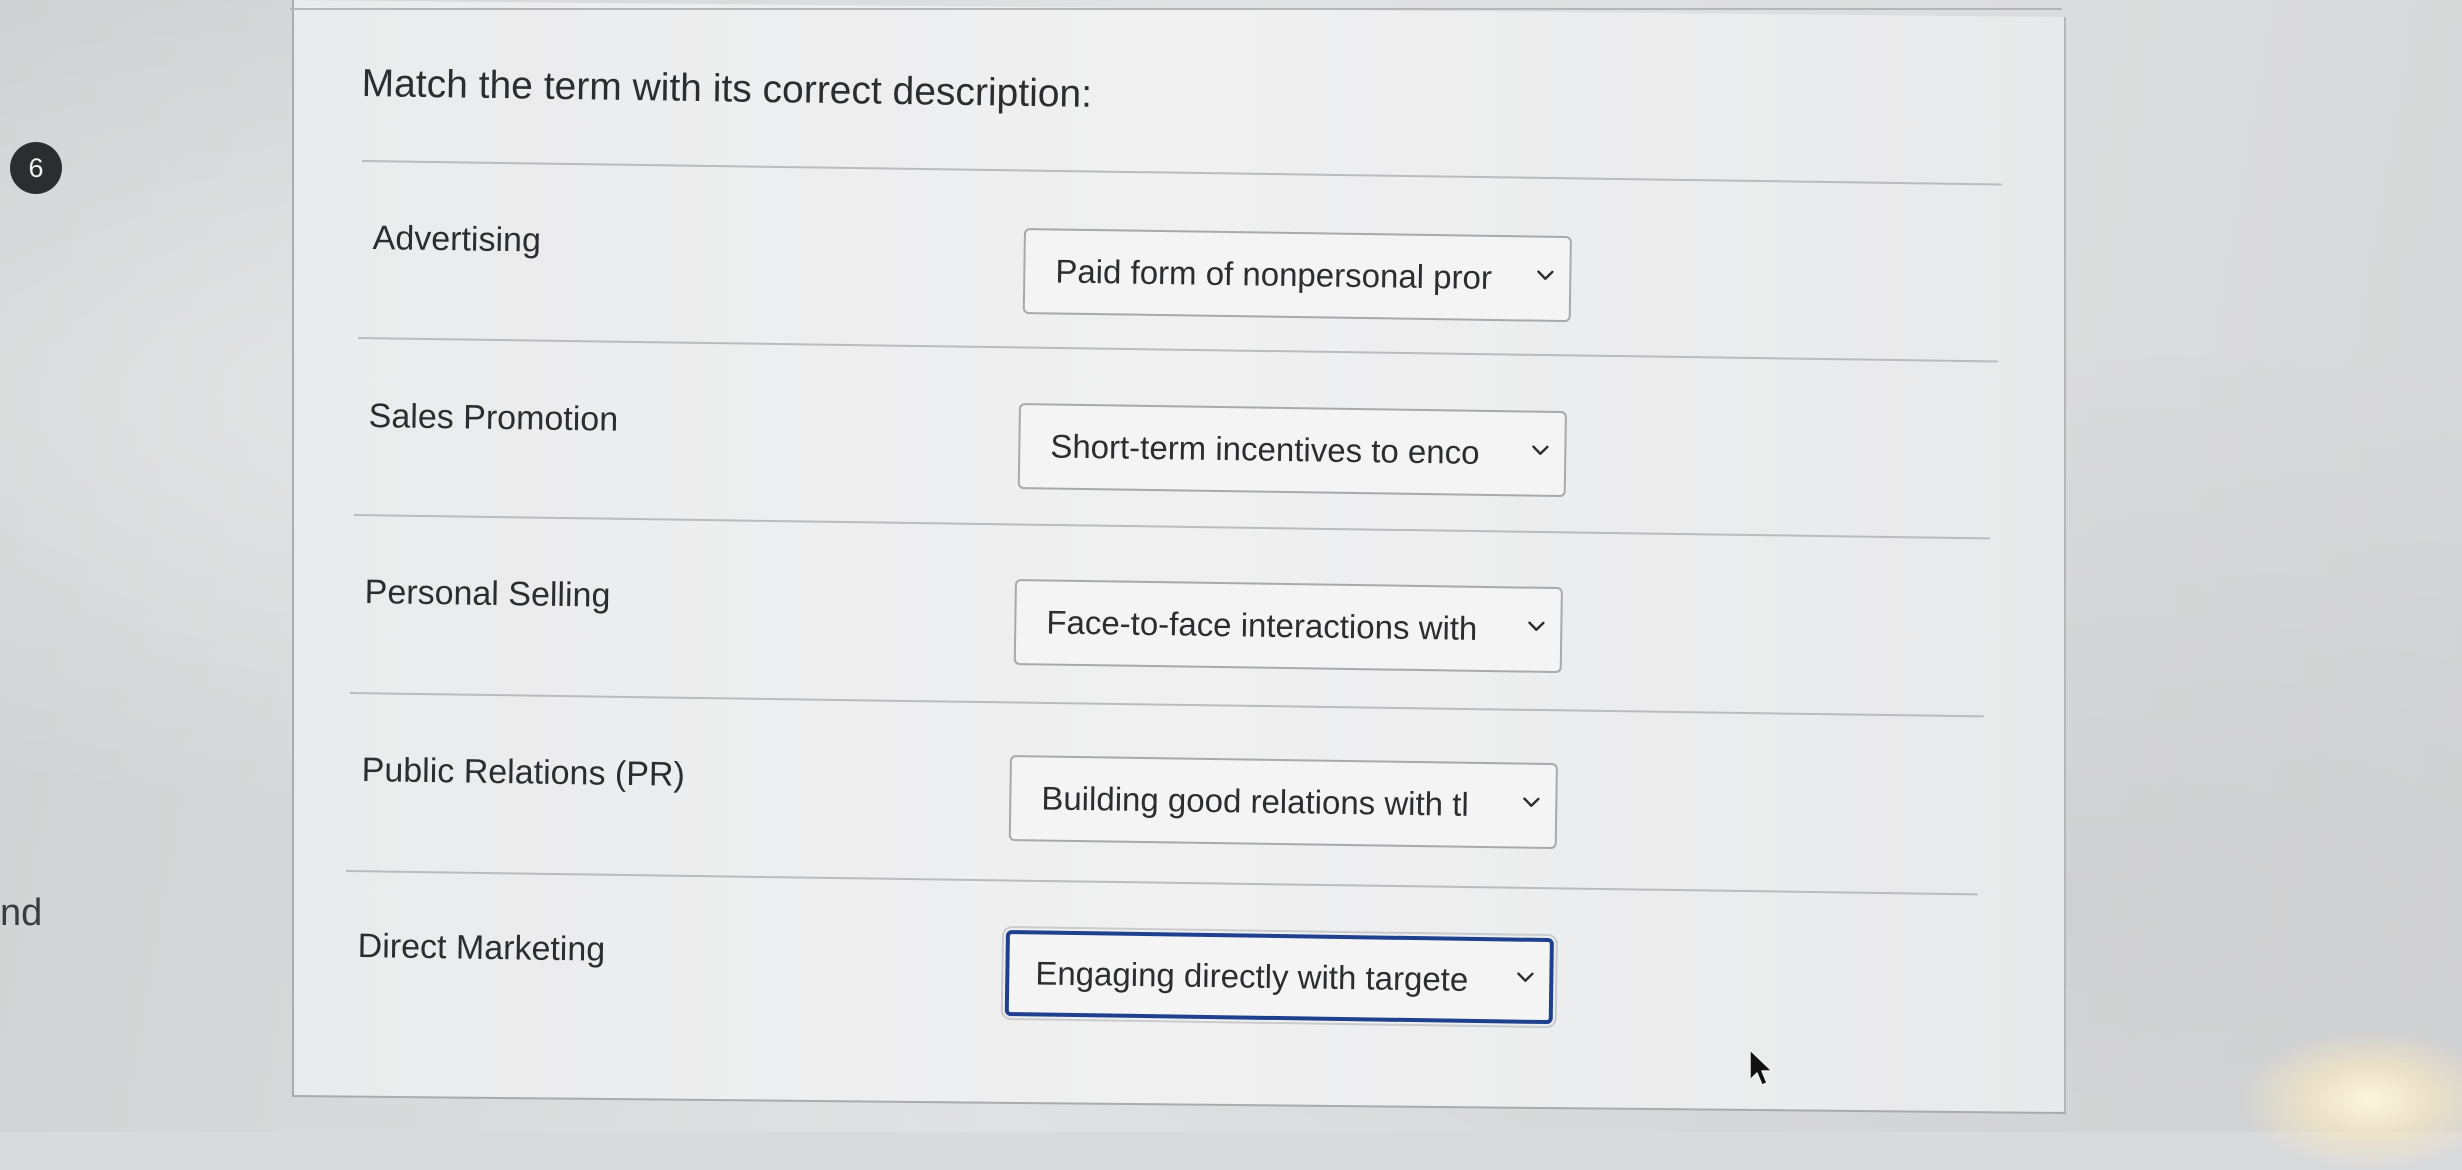 The image size is (2462, 1170). What do you see at coordinates (1176, 9) in the screenshot?
I see `panel-top-border` at bounding box center [1176, 9].